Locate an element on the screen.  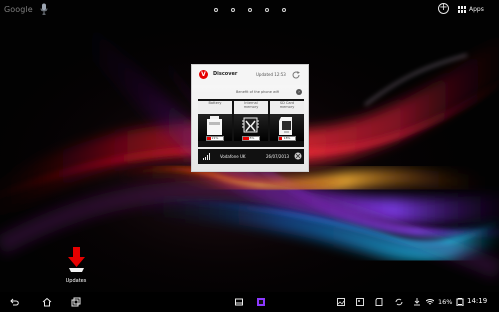
battery-icon-box: 21% is located at coordinates (215, 127).